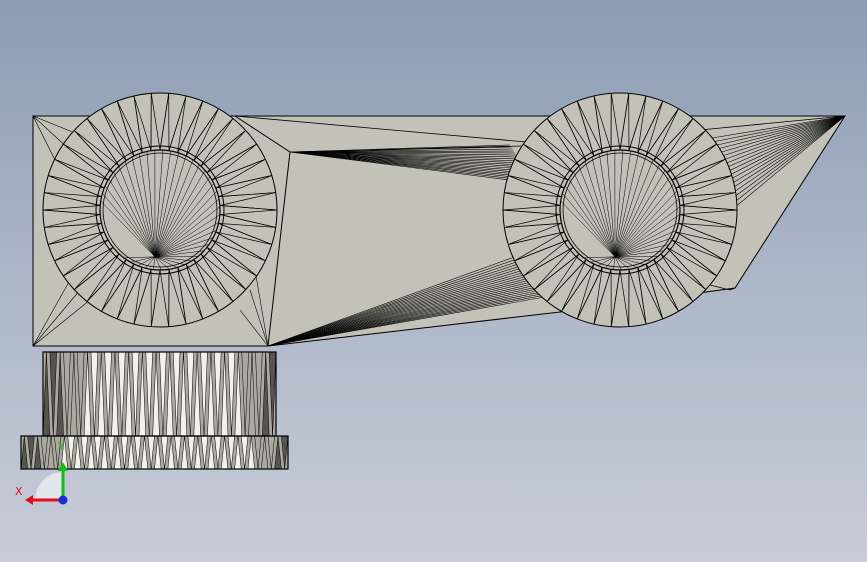  Describe the element at coordinates (29, 500) in the screenshot. I see `x-axis-arrowhead` at that location.